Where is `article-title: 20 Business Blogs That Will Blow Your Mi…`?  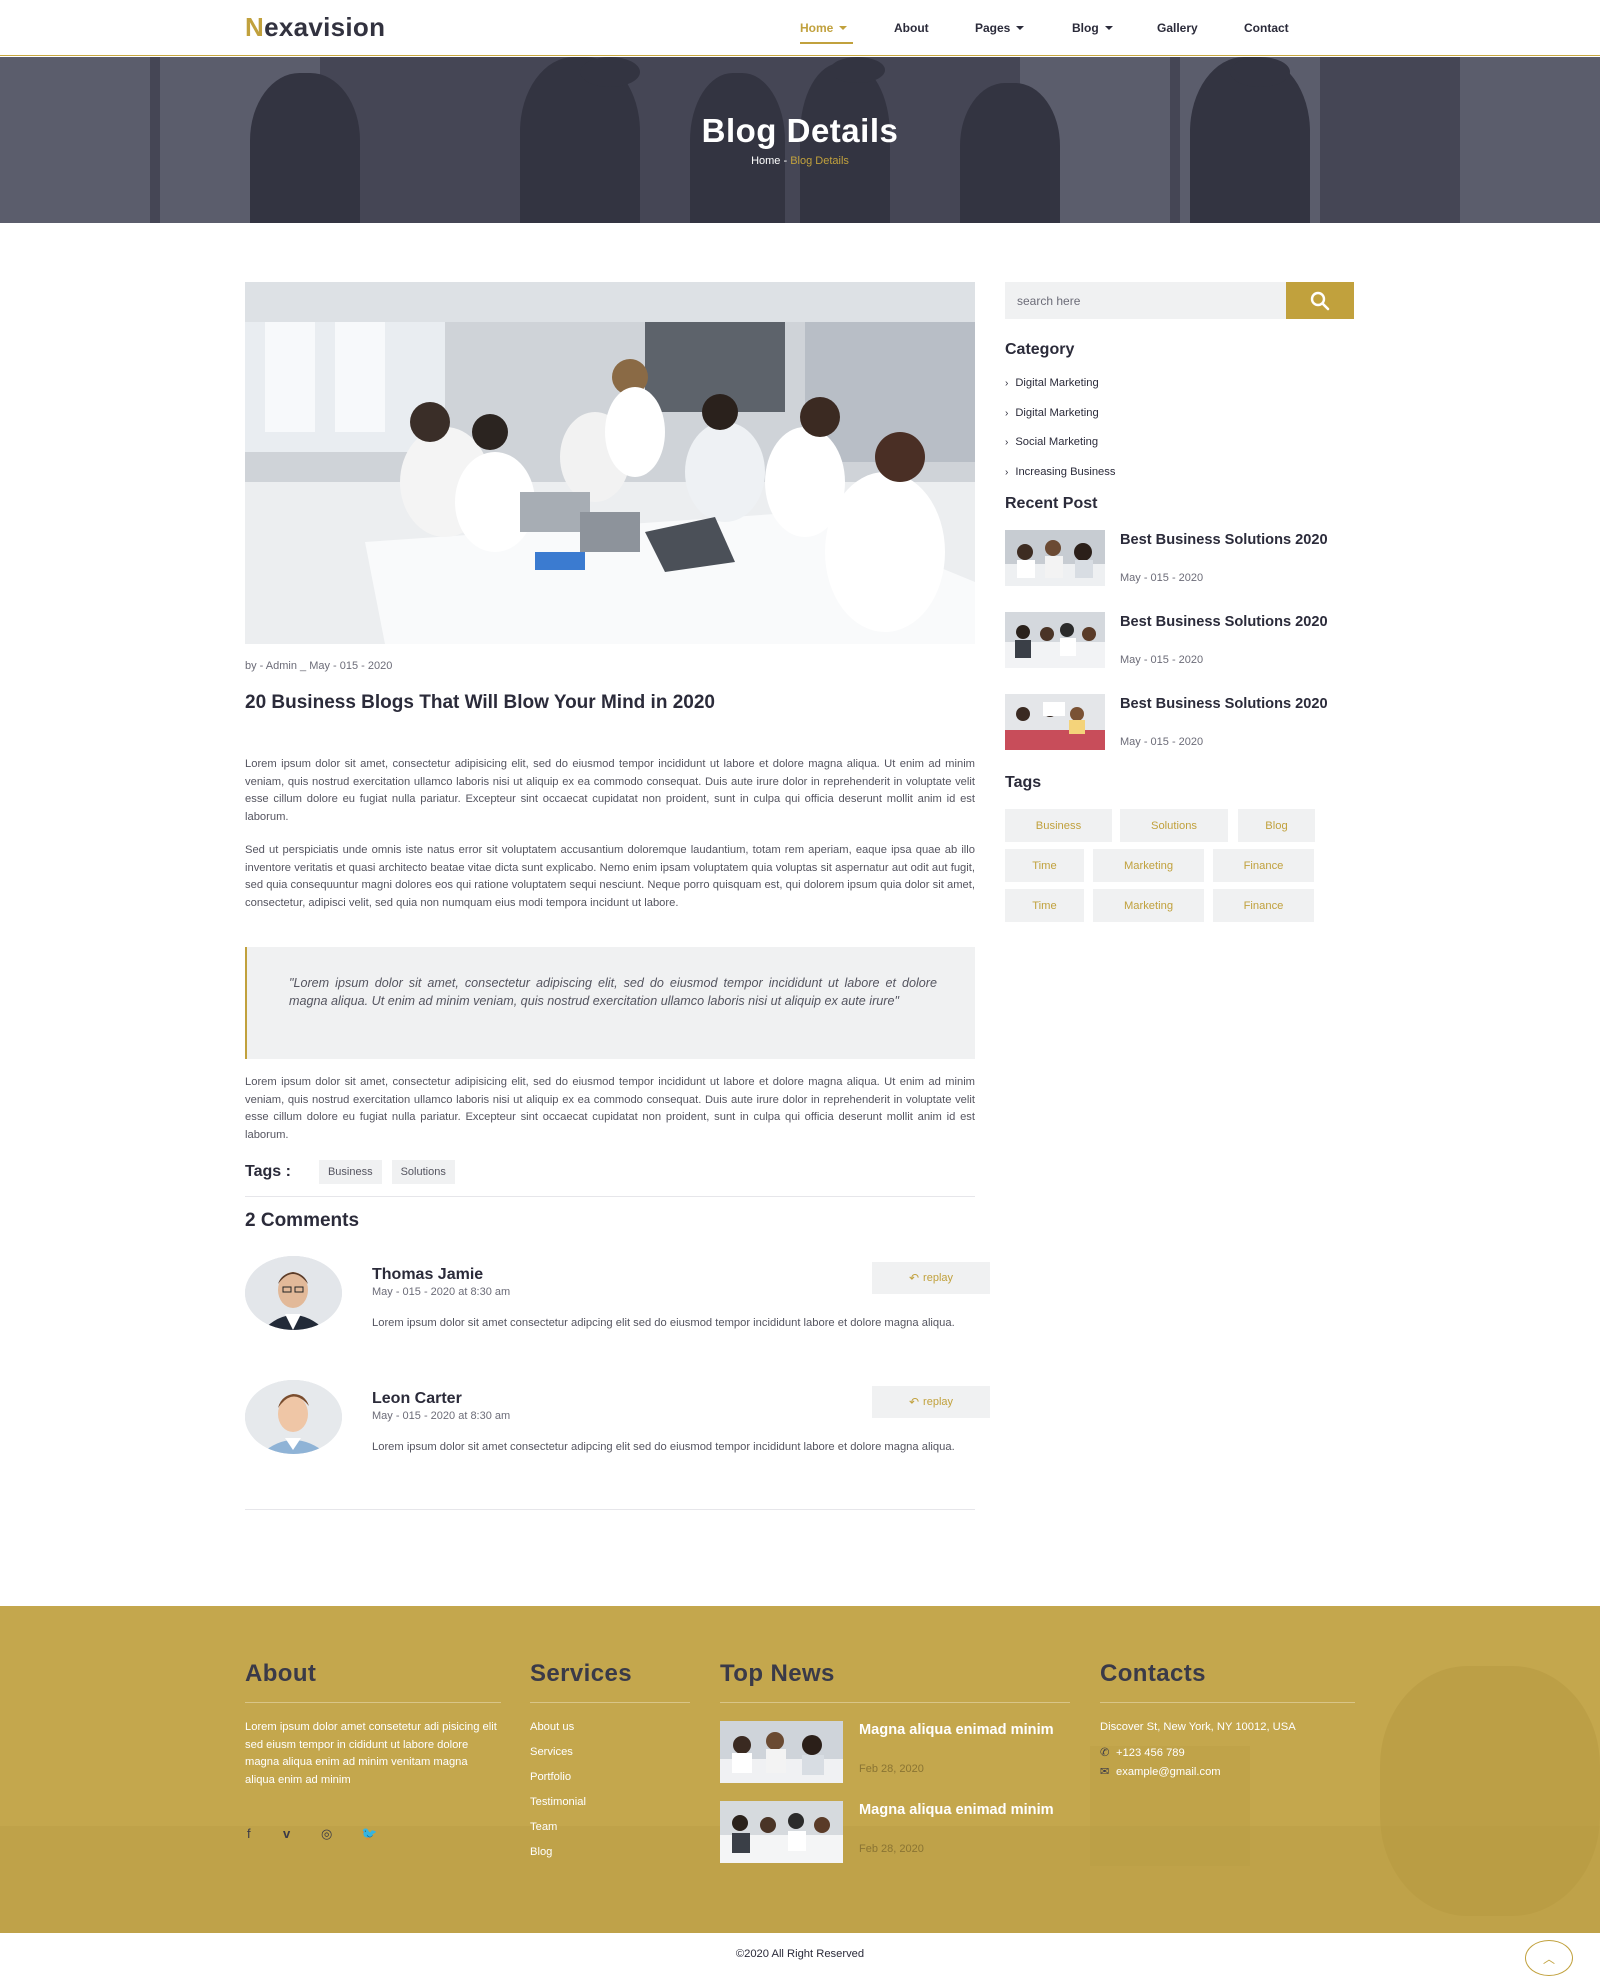 article-title: 20 Business Blogs That Will Blow Your Mi… is located at coordinates (480, 702).